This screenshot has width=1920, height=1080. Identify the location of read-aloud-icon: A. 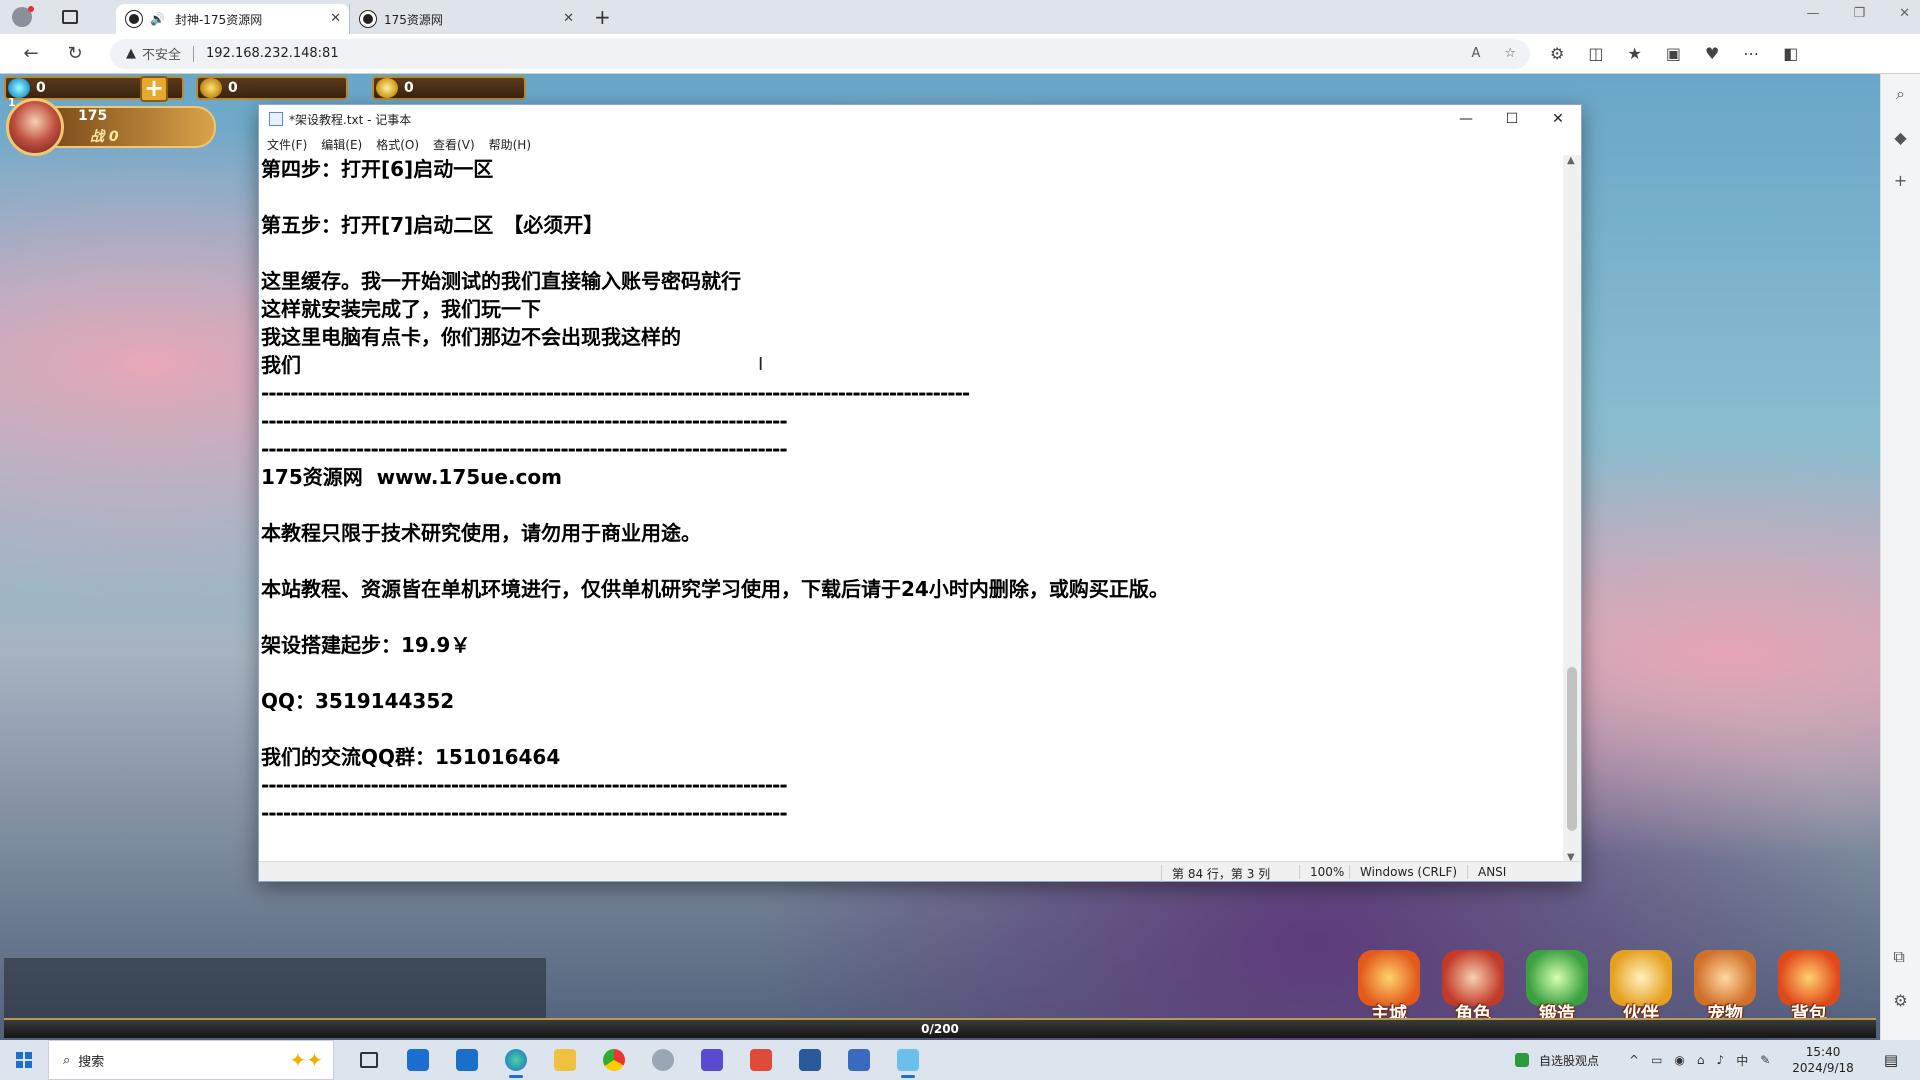
(1475, 53).